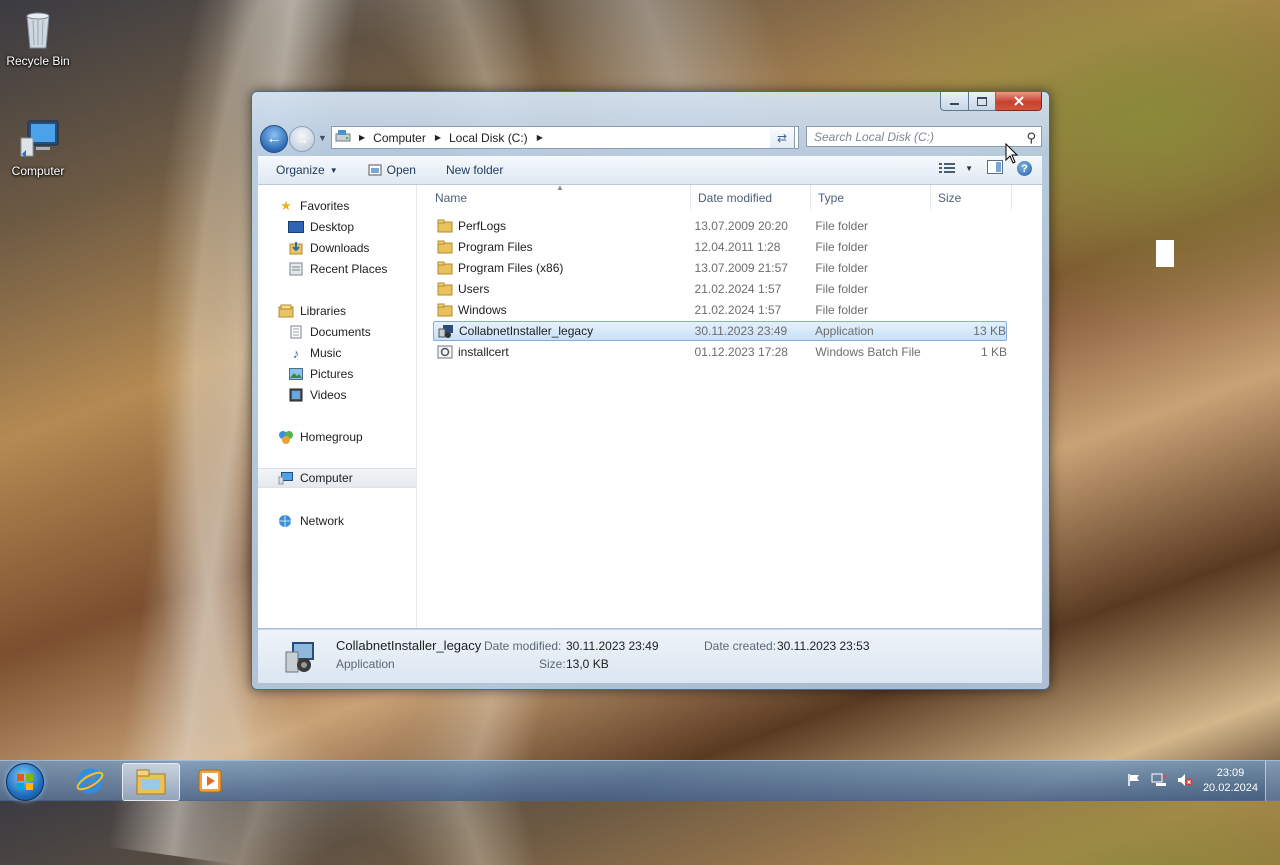 This screenshot has width=1280, height=865. Describe the element at coordinates (564, 331) in the screenshot. I see `file-name-cell: CollabnetInstaller_legacy` at that location.